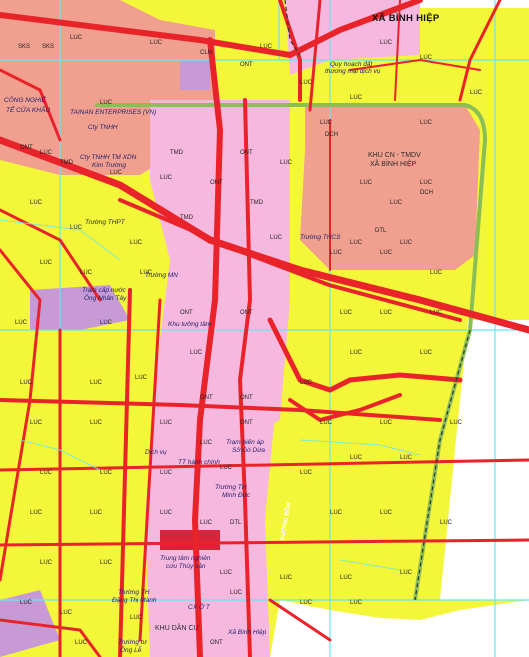 Image resolution: width=529 pixels, height=657 pixels. I want to click on high-school-label: Trường THPT, so click(105, 222).